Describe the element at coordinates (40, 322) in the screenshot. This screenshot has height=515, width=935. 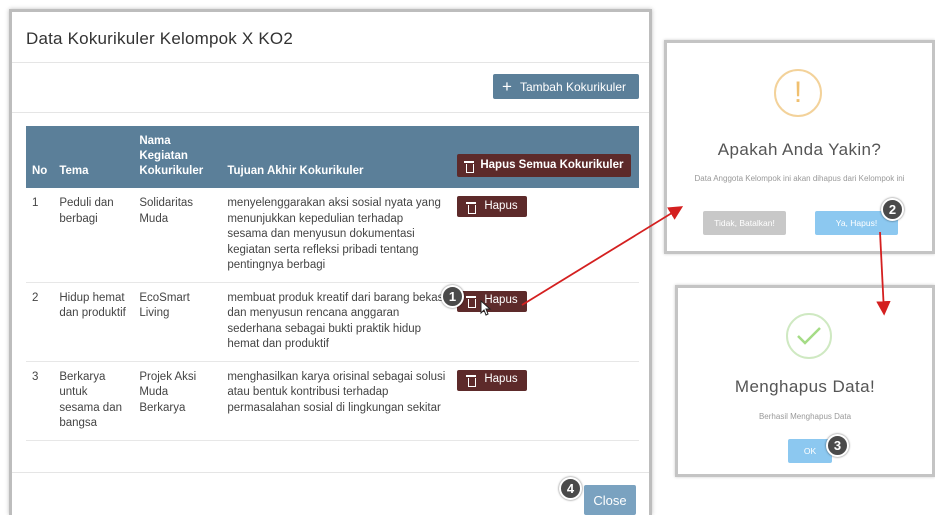
I see `cell-no: 2` at that location.